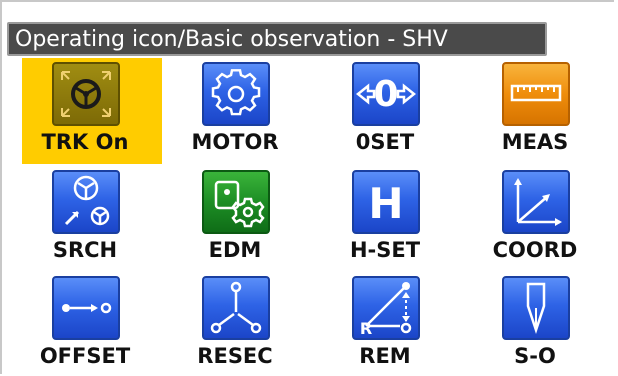 The image size is (618, 376). Describe the element at coordinates (86, 202) in the screenshot. I see `search-target-icon` at that location.